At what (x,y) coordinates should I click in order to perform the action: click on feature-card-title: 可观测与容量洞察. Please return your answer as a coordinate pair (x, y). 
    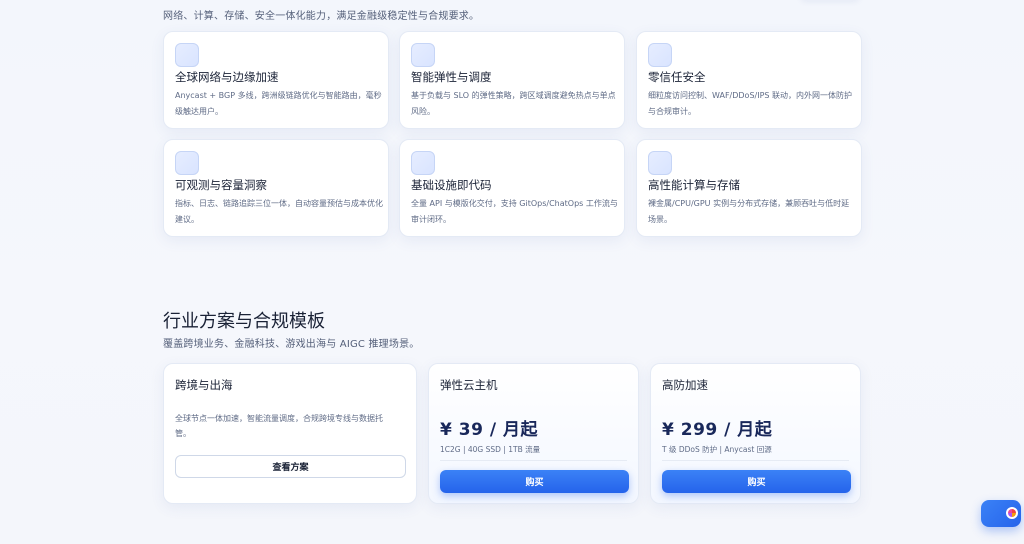
    Looking at the image, I should click on (221, 185).